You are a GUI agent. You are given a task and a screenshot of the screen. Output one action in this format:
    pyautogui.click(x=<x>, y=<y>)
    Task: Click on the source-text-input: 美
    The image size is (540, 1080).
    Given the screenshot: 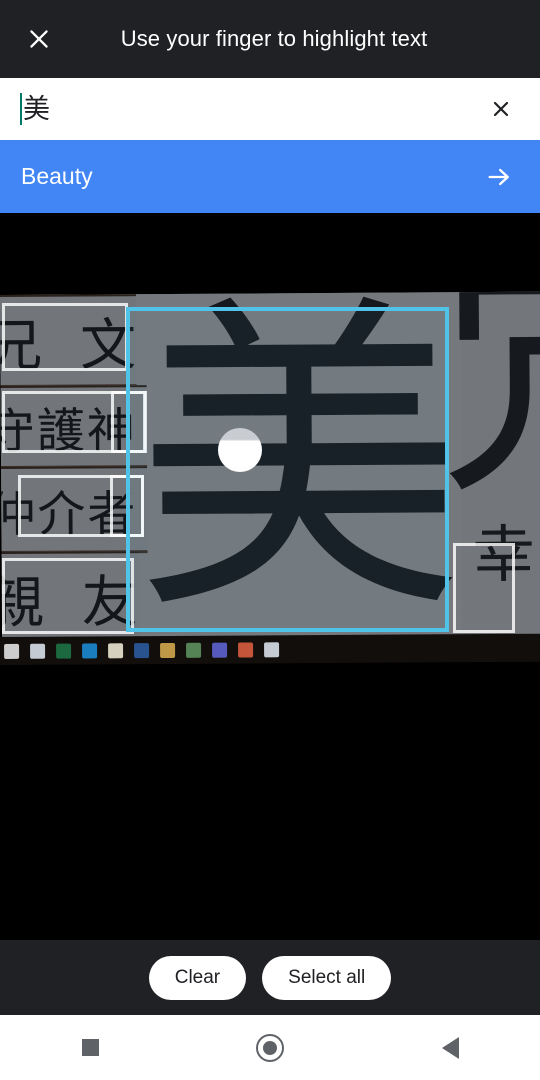 What is the action you would take?
    pyautogui.click(x=235, y=109)
    